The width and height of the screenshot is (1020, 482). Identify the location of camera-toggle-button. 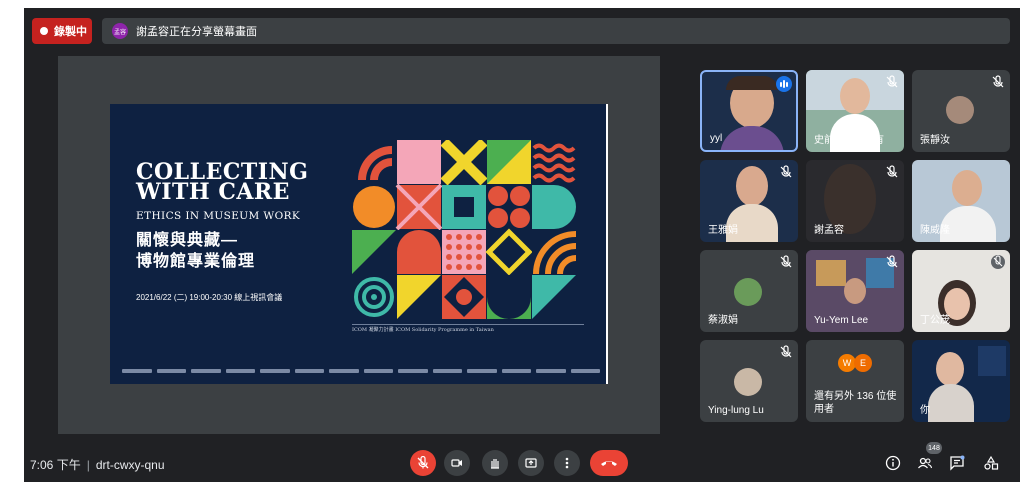
(457, 463).